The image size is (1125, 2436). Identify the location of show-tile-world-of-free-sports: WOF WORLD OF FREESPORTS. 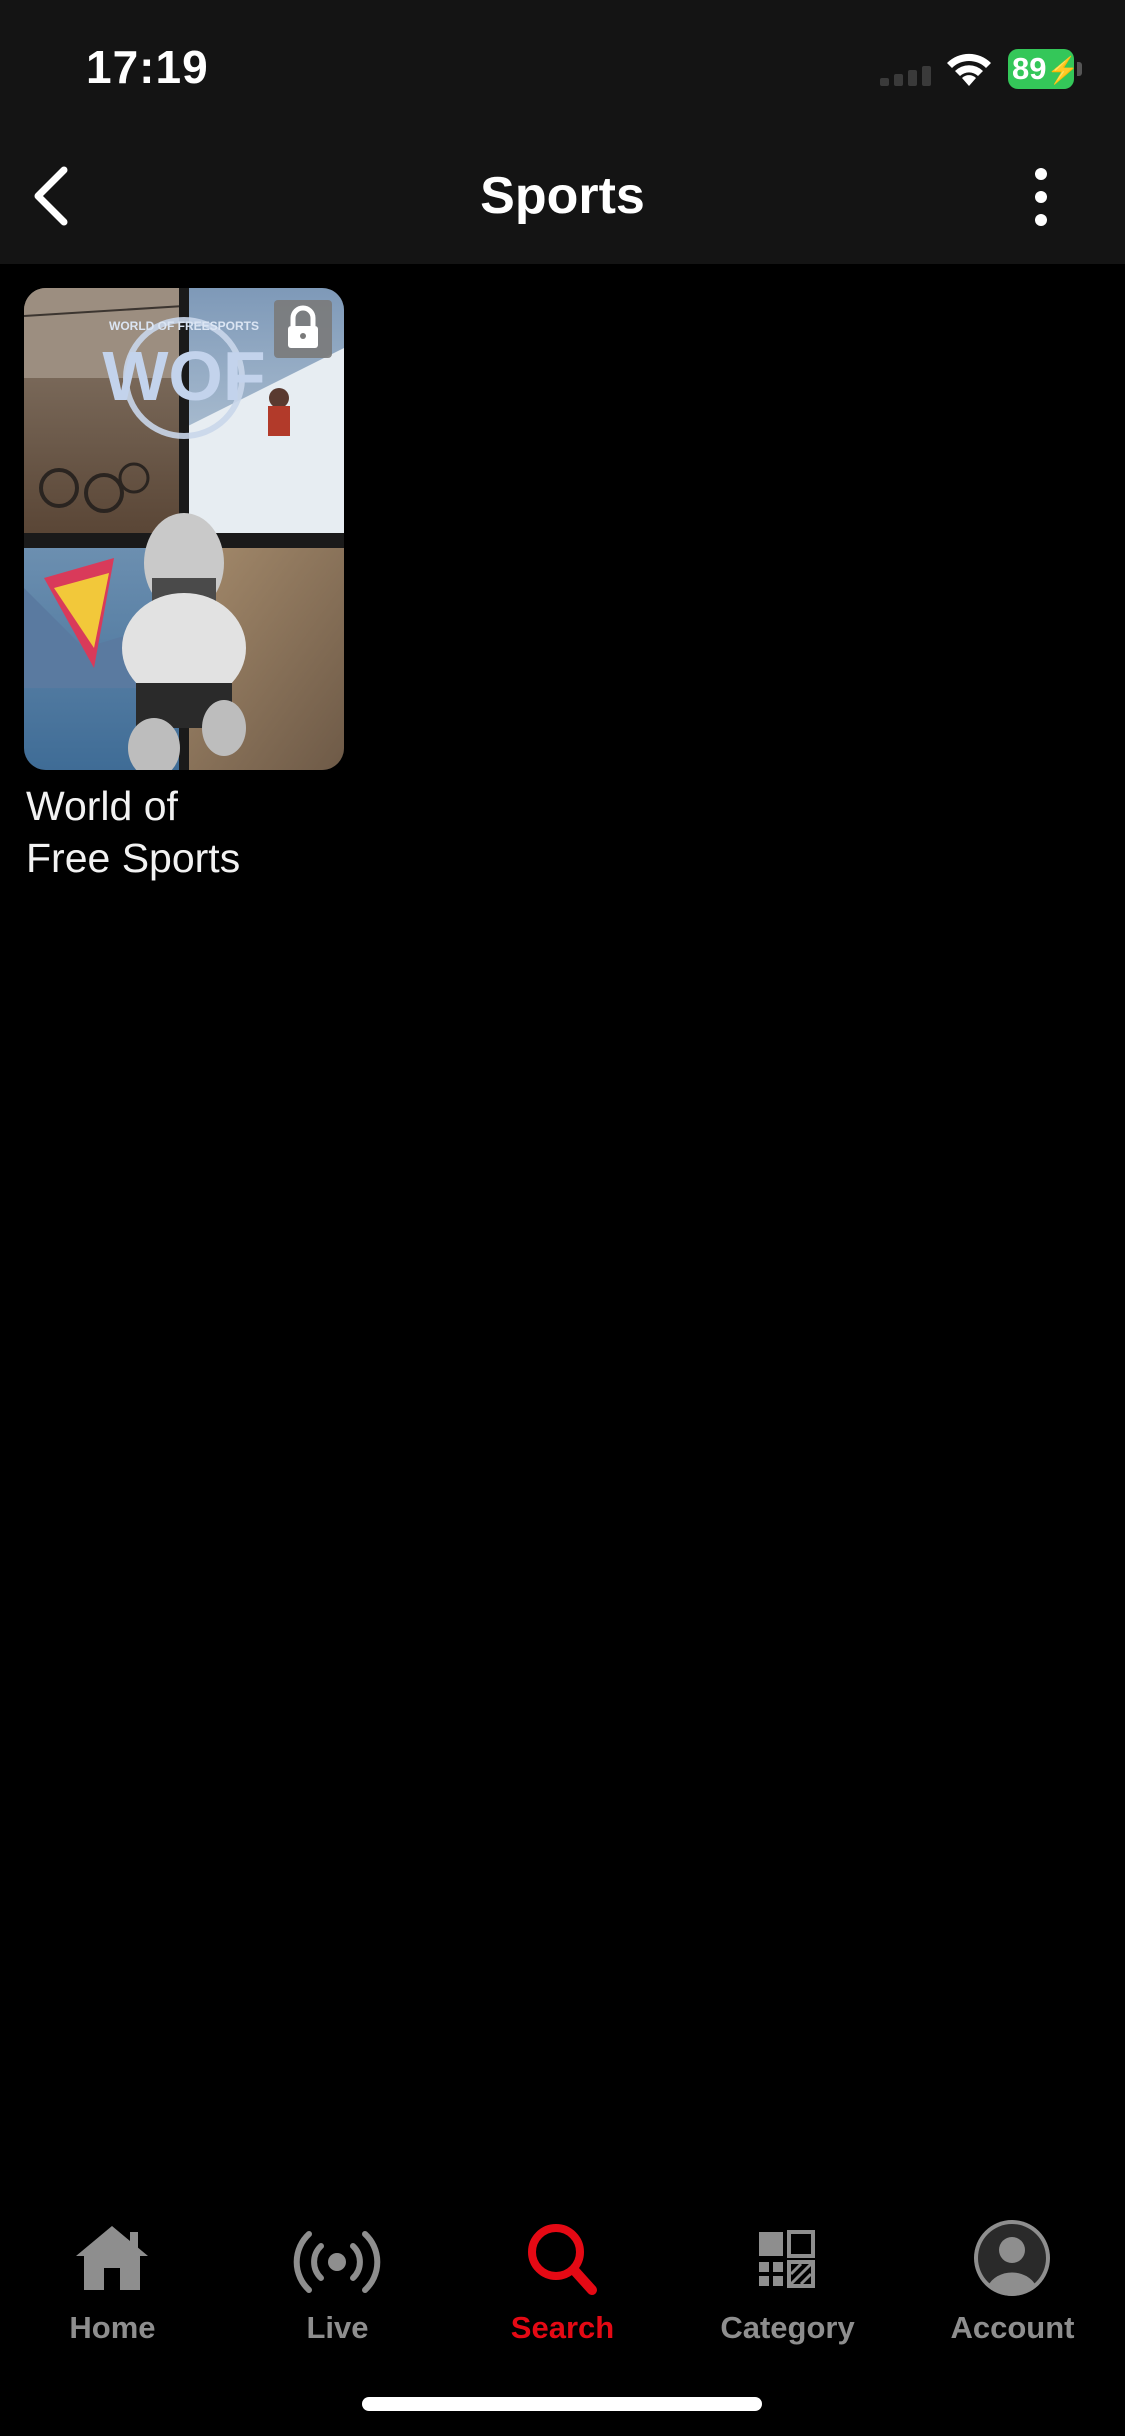
(184, 529).